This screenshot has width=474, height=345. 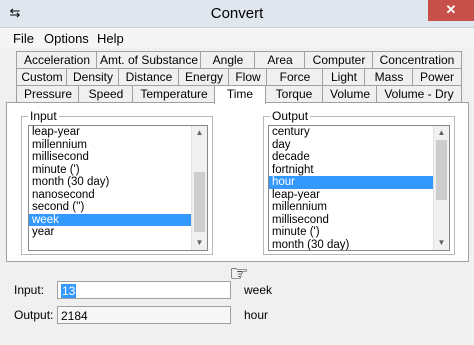 I want to click on tab-distance: Distance, so click(x=149, y=76).